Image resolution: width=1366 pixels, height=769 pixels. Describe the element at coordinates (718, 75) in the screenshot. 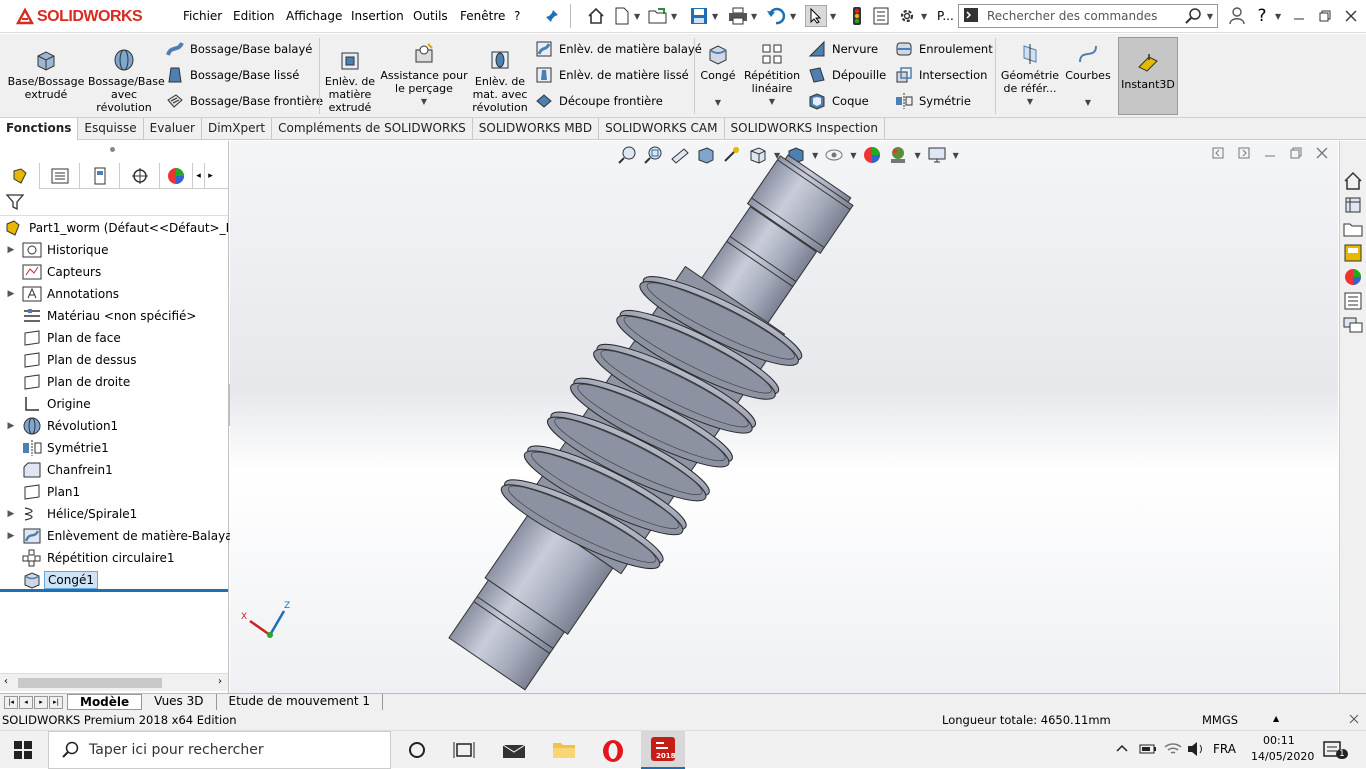

I see `fillet-button: Congé ▼` at that location.